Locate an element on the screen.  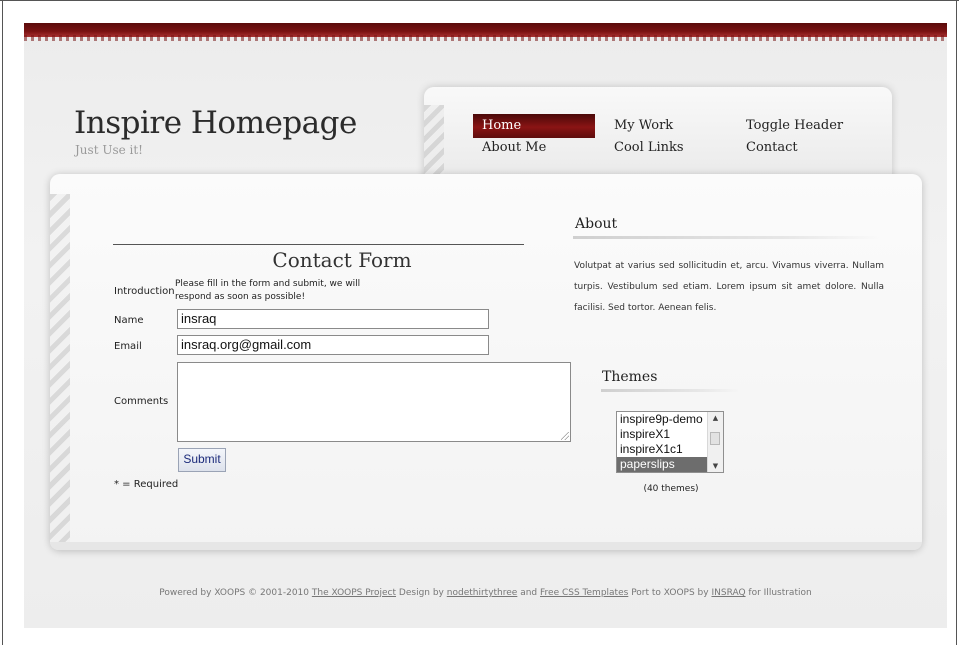
name-input: insraq is located at coordinates (333, 319).